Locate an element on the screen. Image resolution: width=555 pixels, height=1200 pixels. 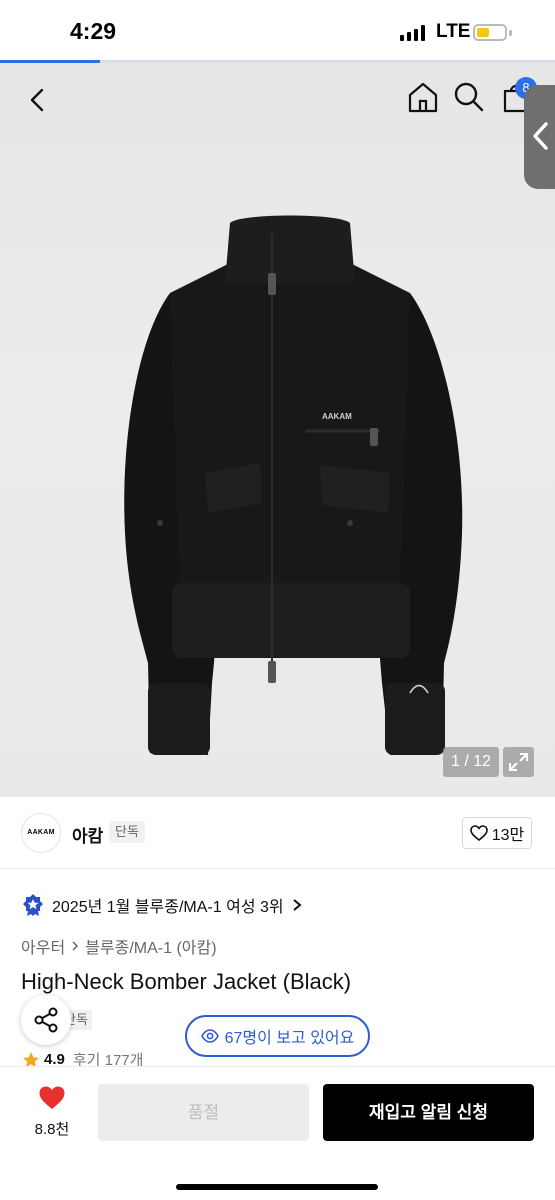
brand-logo: AAKAM is located at coordinates (41, 833).